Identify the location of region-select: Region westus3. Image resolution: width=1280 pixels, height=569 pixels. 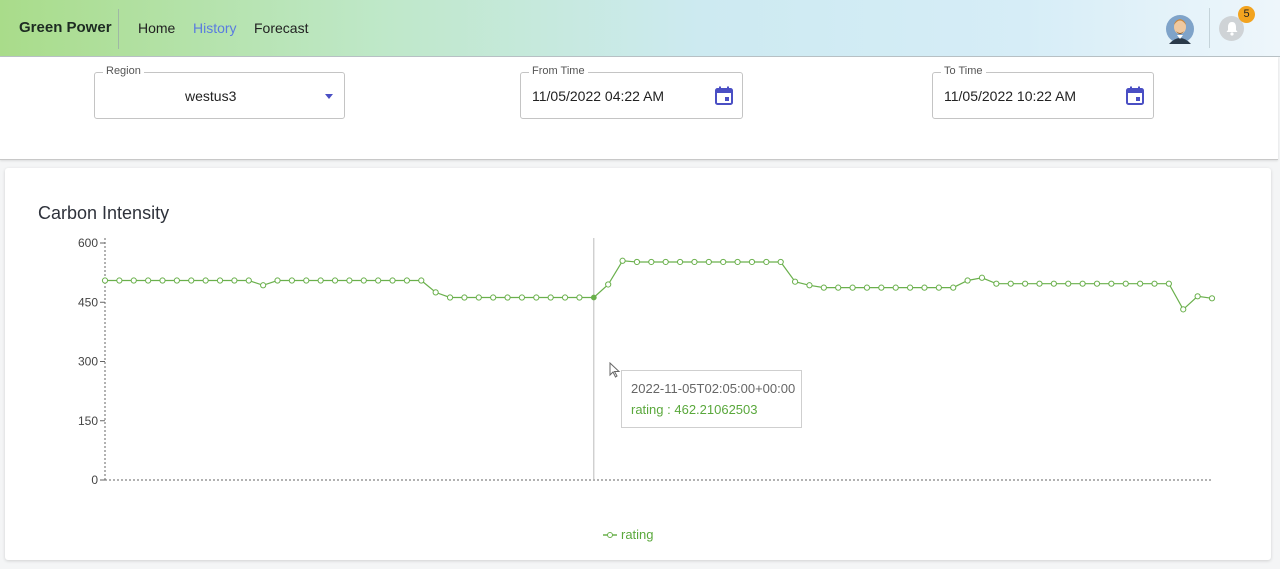
(219, 92).